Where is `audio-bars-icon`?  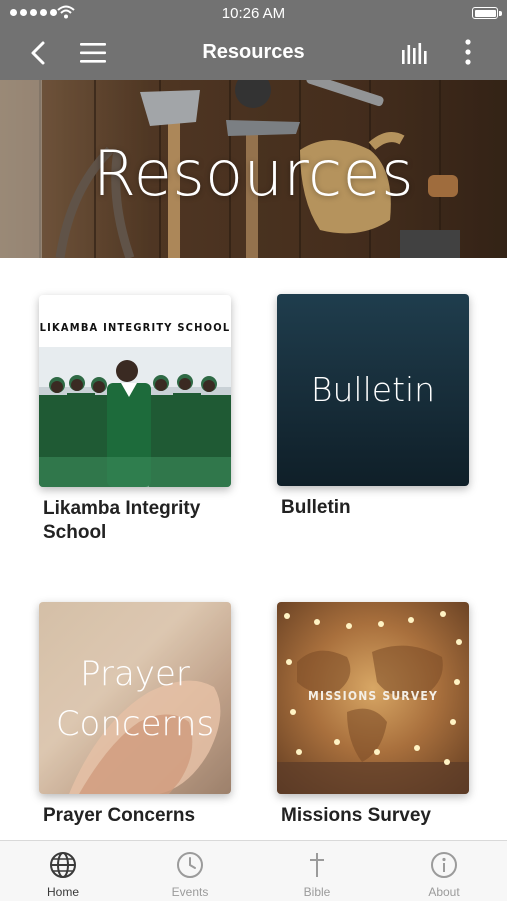 audio-bars-icon is located at coordinates (414, 53).